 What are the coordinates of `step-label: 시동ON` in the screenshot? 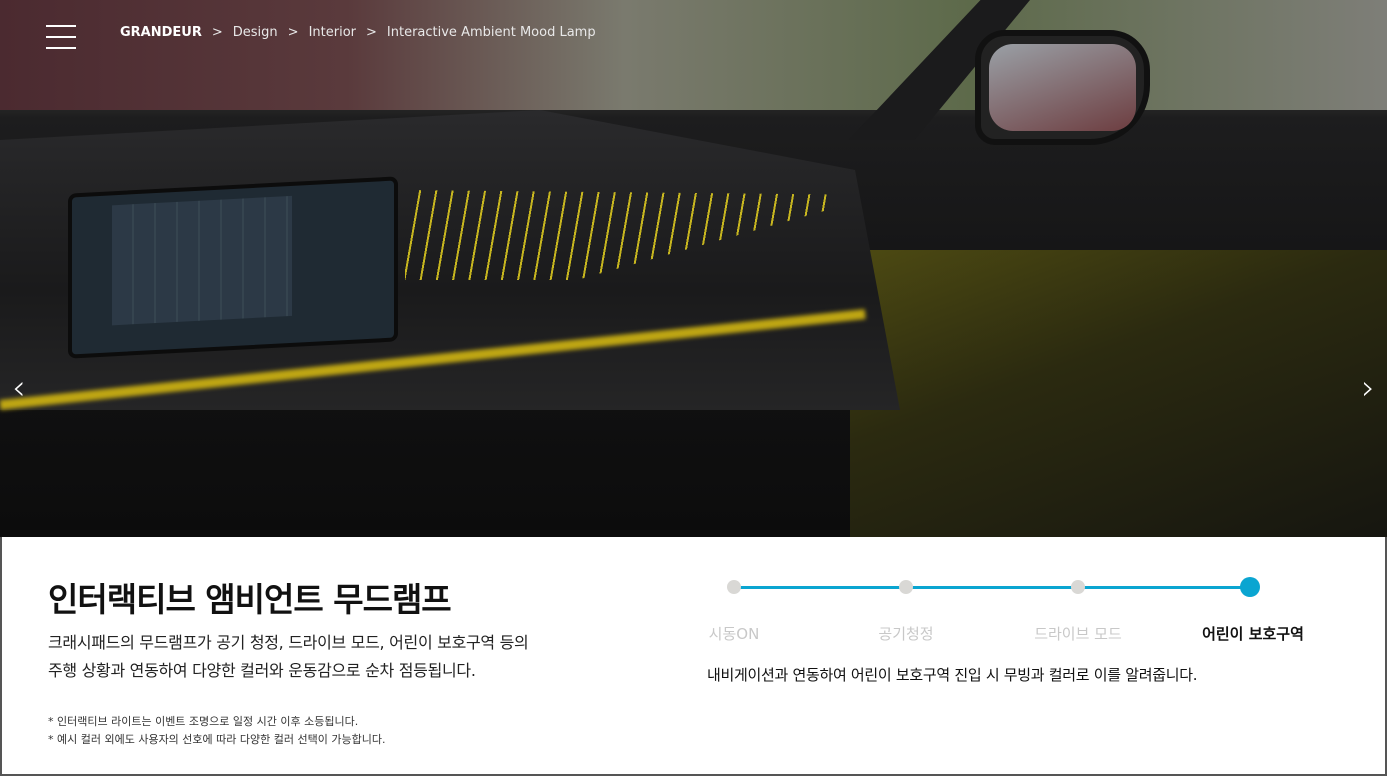 It's located at (734, 633).